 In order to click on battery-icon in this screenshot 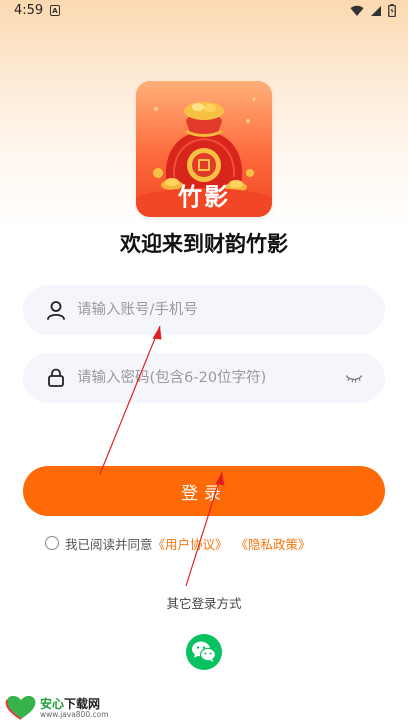, I will do `click(392, 10)`.